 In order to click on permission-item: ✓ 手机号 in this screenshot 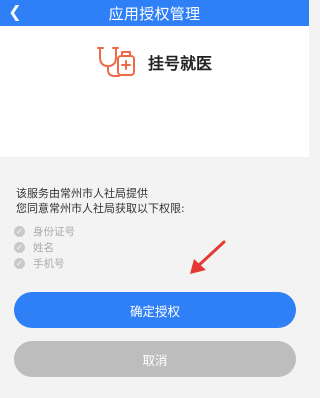, I will do `click(44, 263)`.